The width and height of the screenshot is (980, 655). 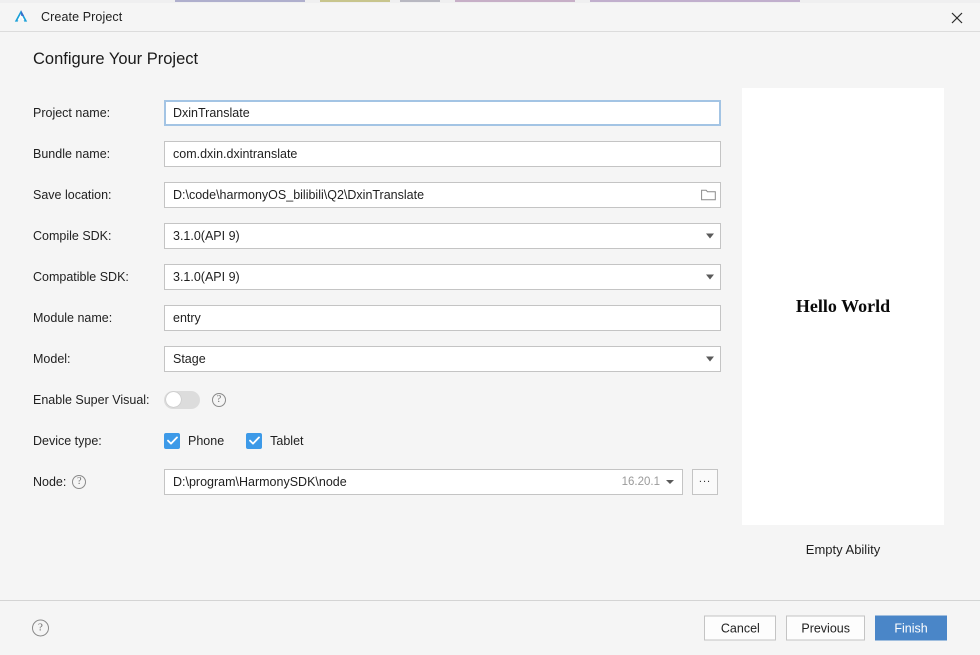 I want to click on page-title: Configure Your Project, so click(x=116, y=59).